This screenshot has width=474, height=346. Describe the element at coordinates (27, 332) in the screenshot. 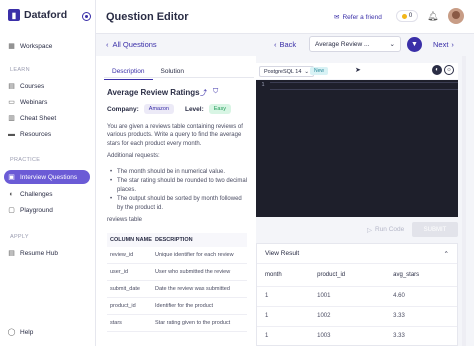

I see `sidebar-item-label: Help` at that location.